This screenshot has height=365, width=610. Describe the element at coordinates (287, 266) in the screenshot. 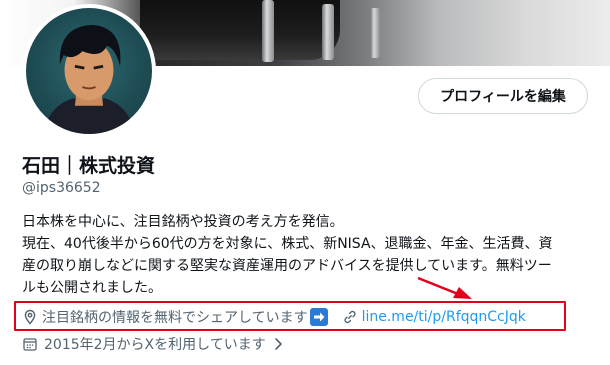

I see `bio-line: 産の取り崩しなどに関する堅実な資産運用のアドバイスを提供しています。無料ツー` at that location.